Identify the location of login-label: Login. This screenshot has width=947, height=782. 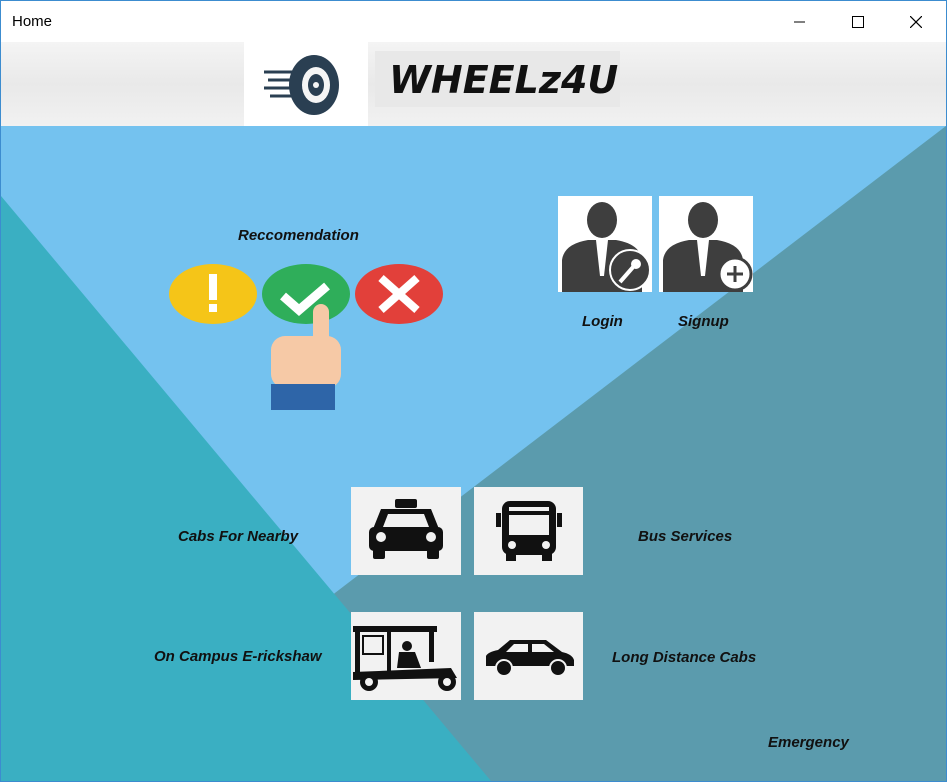
(602, 321).